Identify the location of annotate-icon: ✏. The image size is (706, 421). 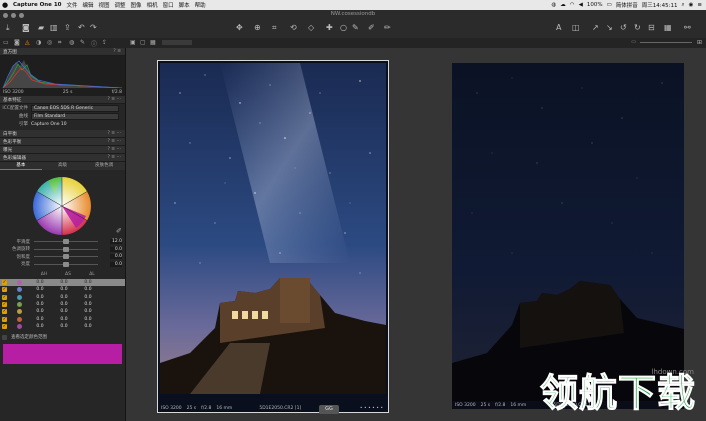
(387, 28).